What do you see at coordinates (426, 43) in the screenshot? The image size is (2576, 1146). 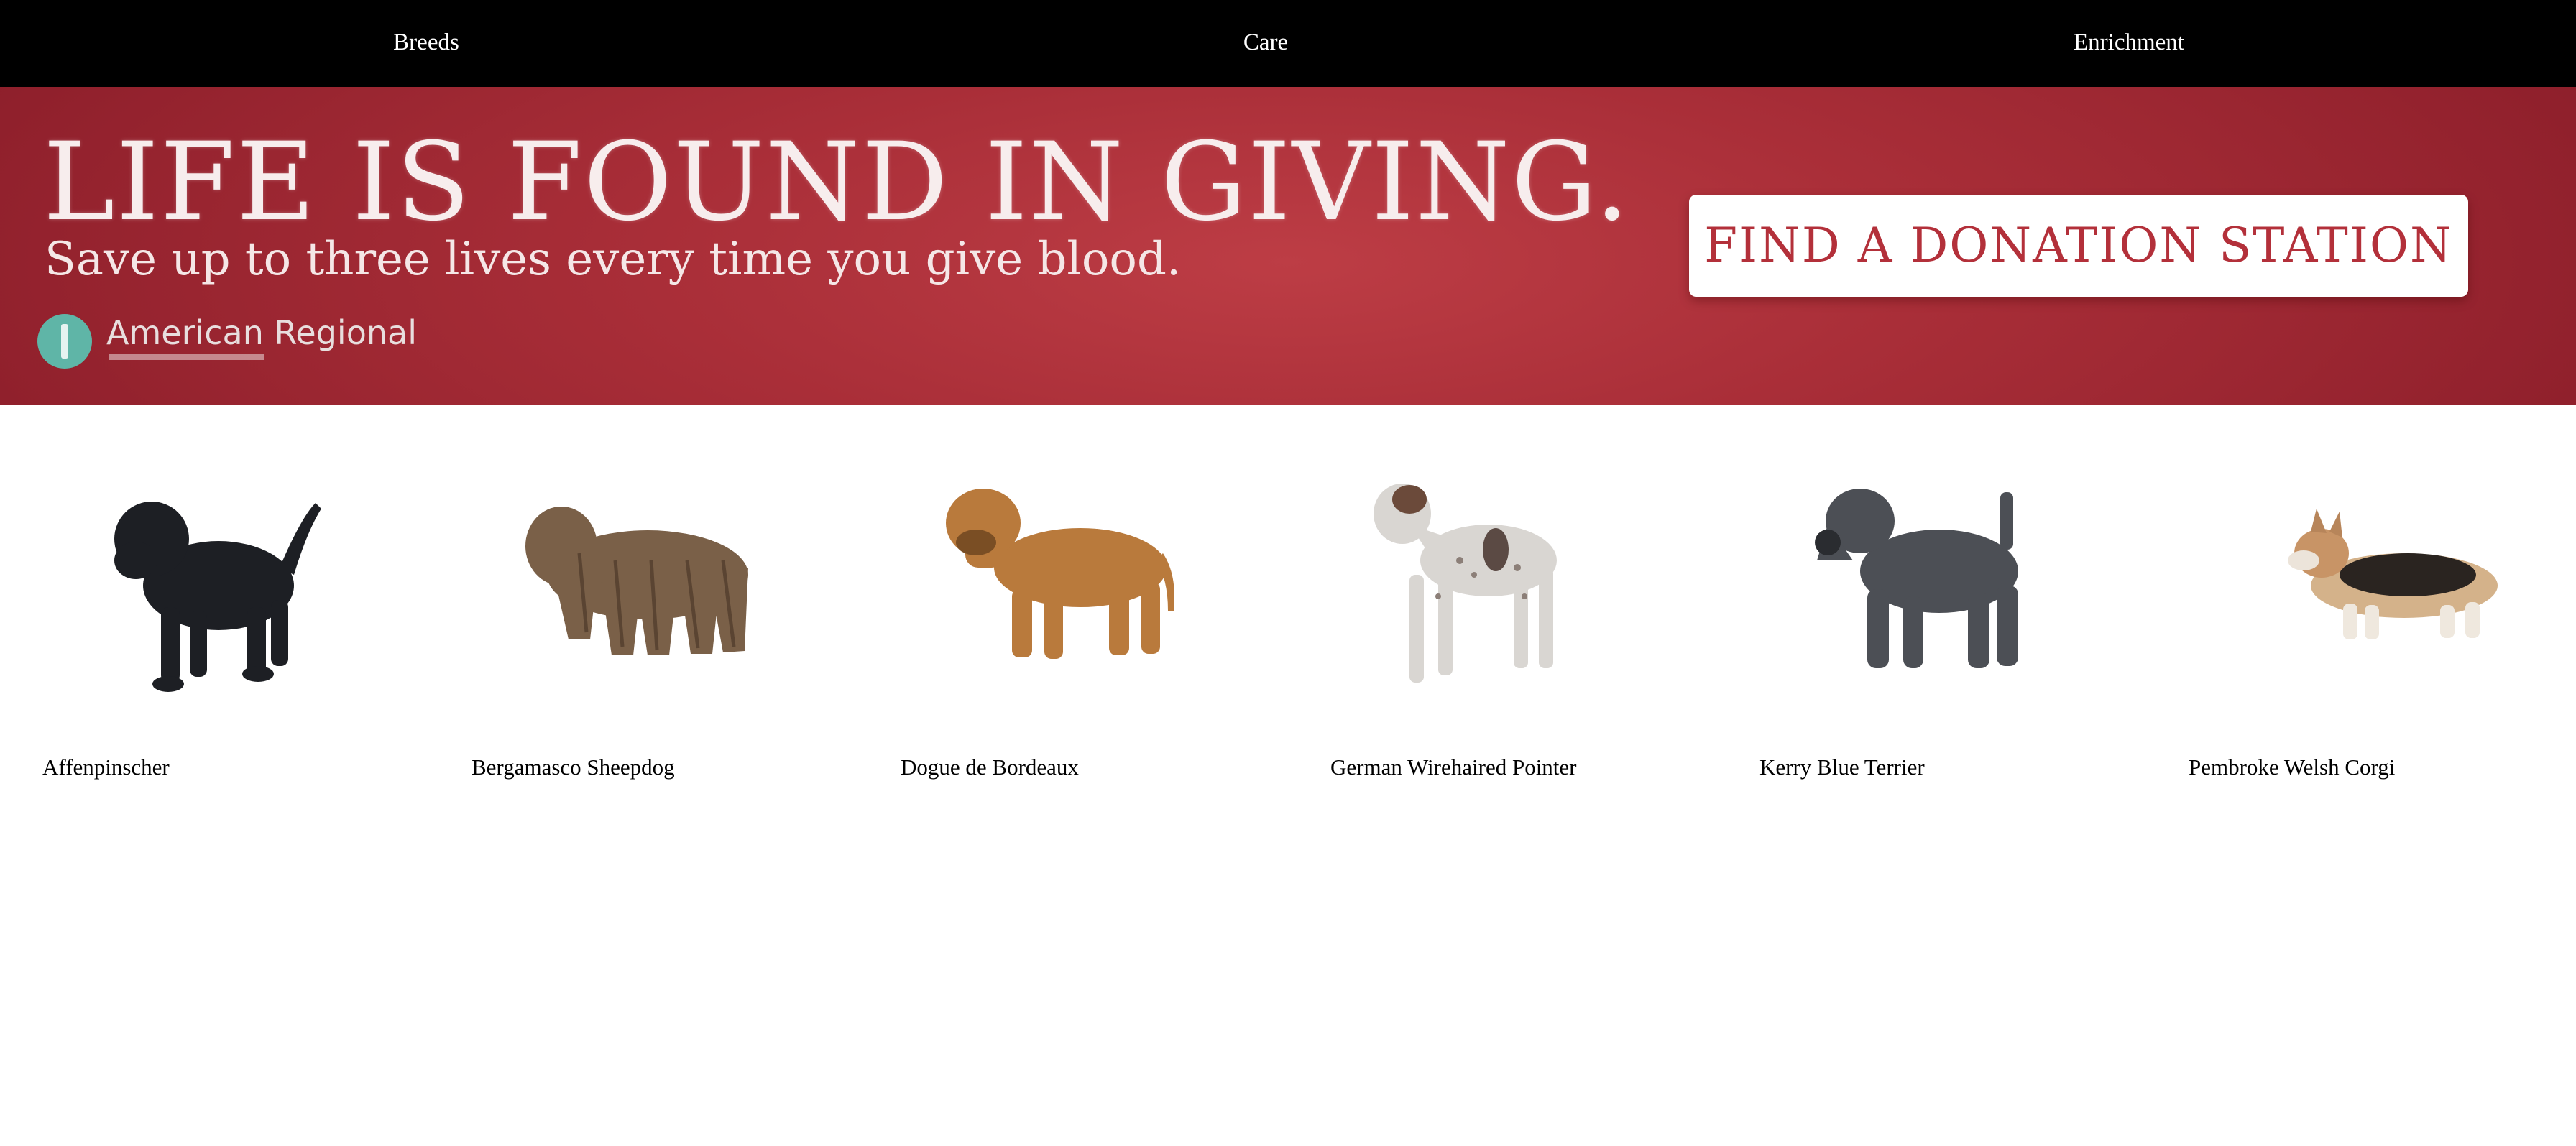 I see `nav-item-breeds: Breeds` at bounding box center [426, 43].